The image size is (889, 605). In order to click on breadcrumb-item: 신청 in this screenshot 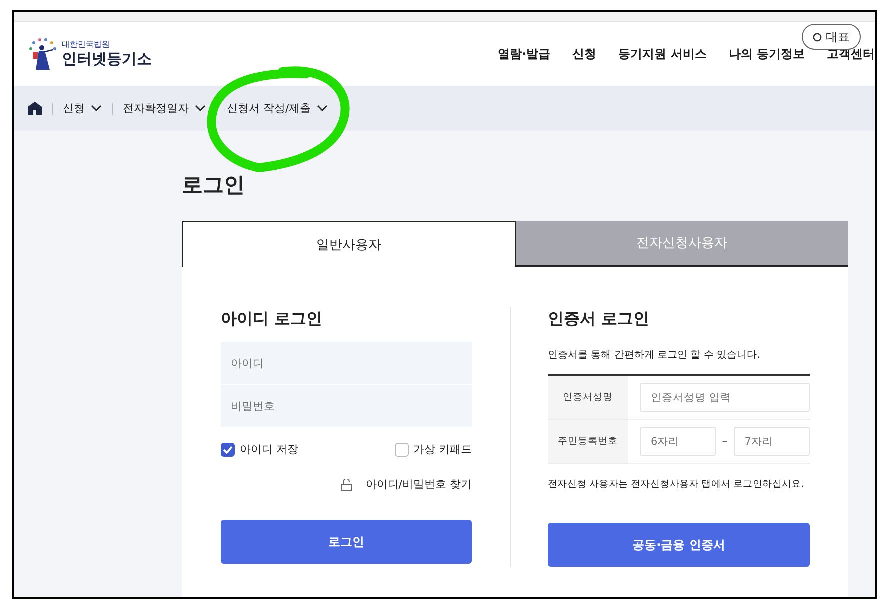, I will do `click(82, 108)`.